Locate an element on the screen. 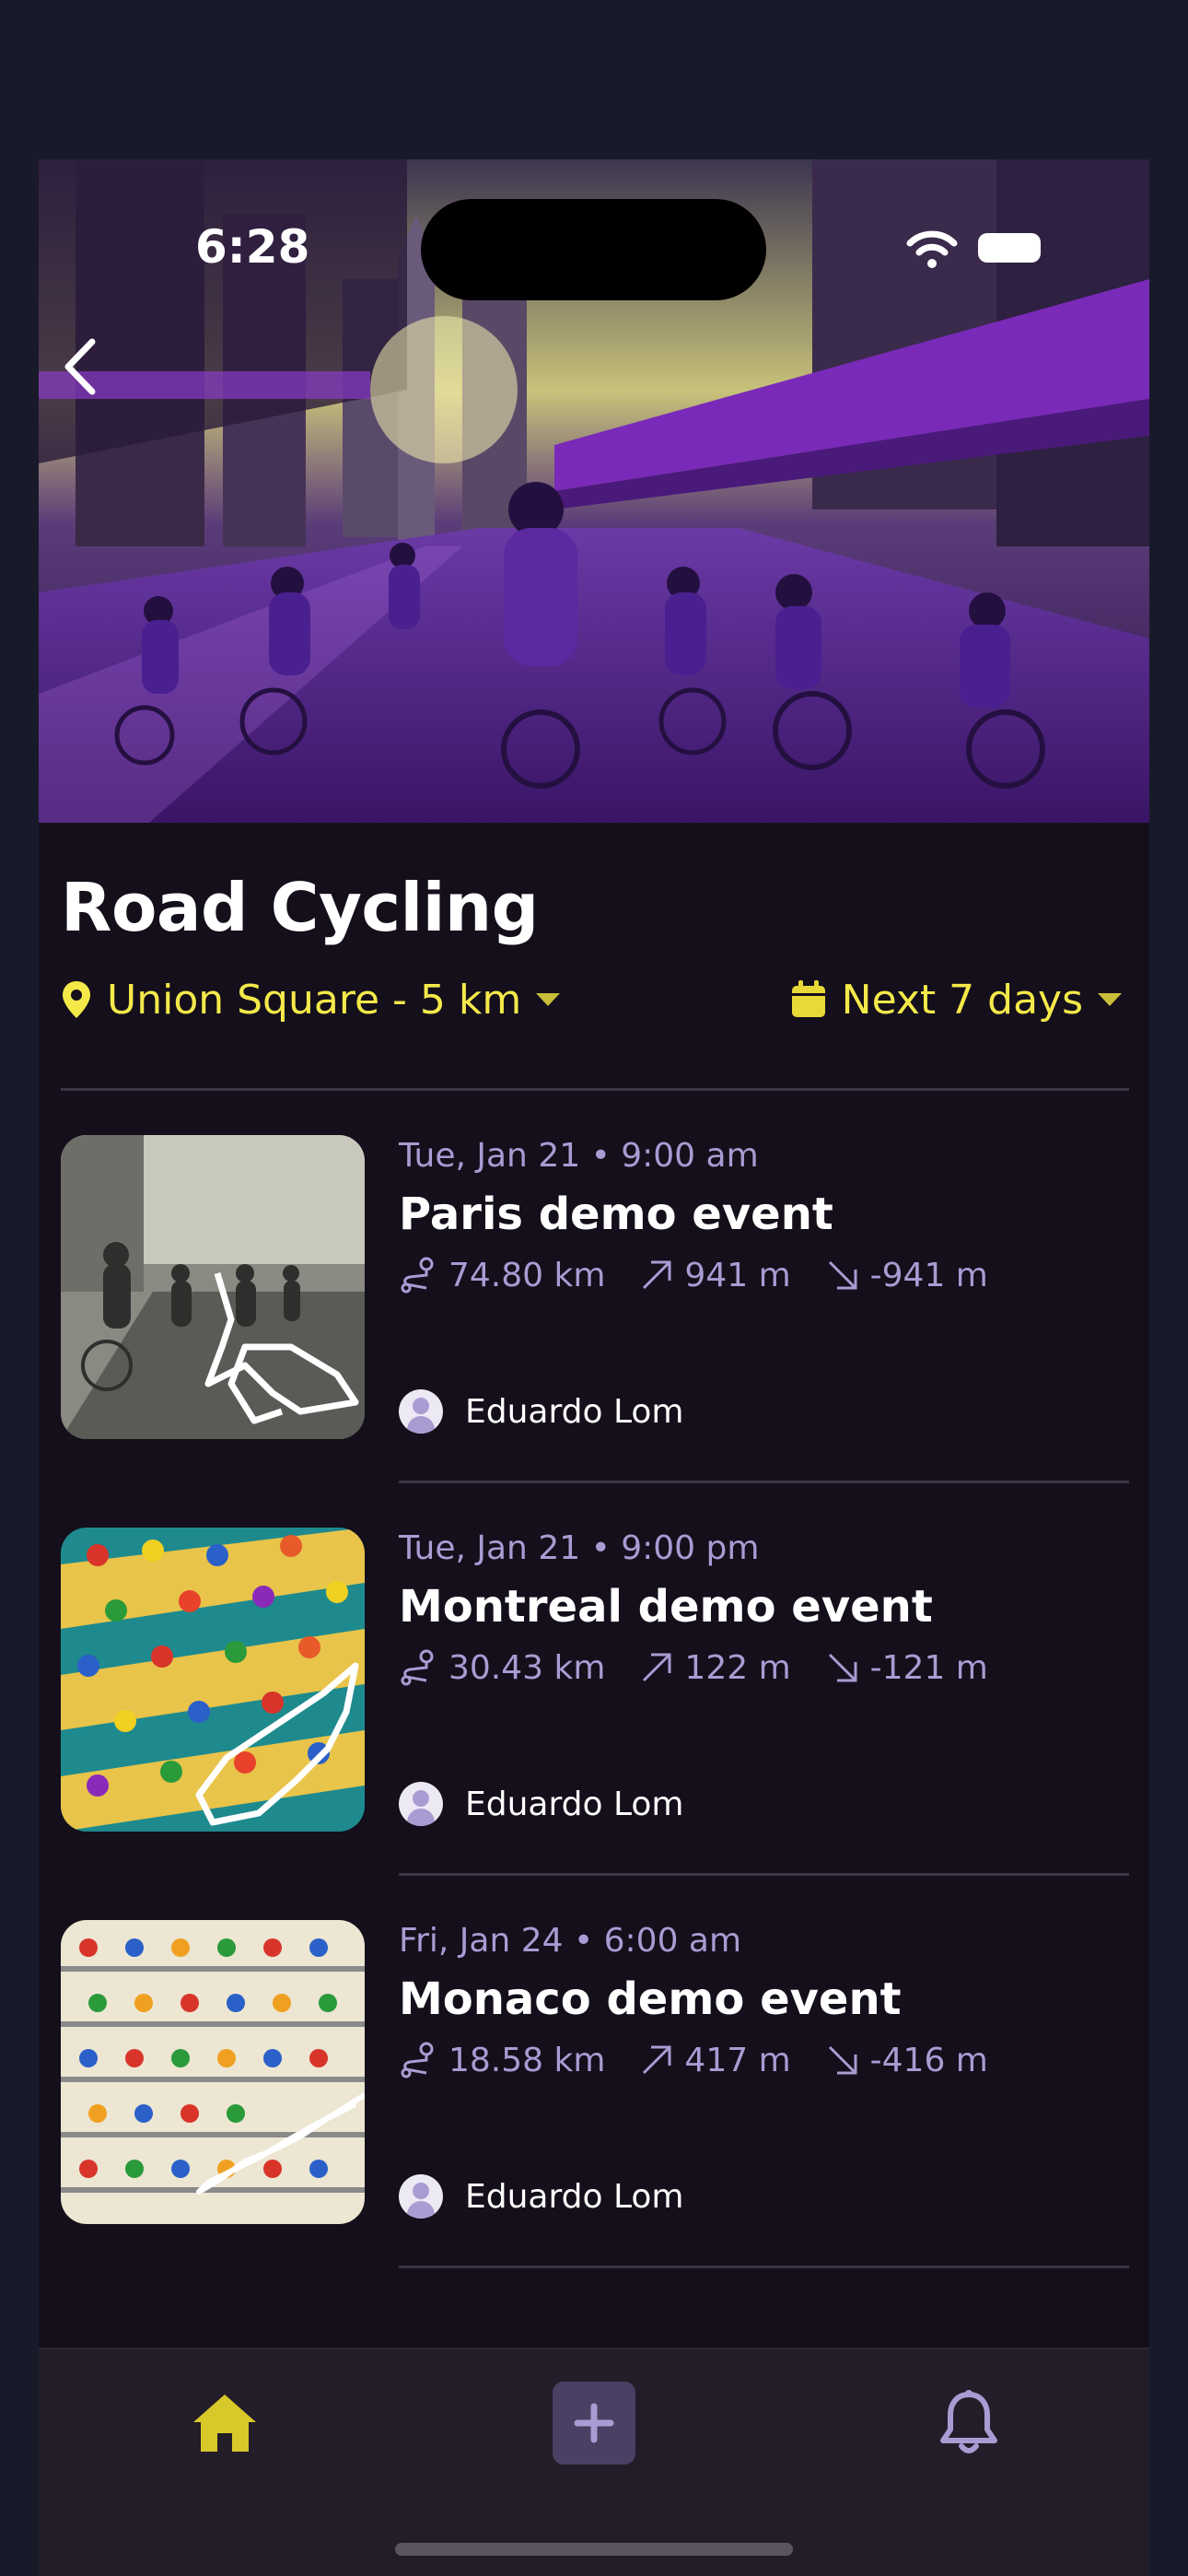  plus-icon is located at coordinates (594, 2423).